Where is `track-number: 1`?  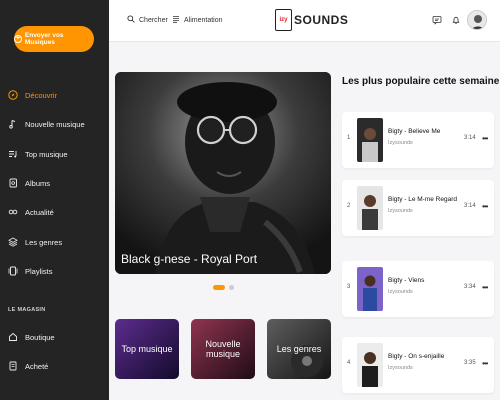 track-number: 1 is located at coordinates (349, 138).